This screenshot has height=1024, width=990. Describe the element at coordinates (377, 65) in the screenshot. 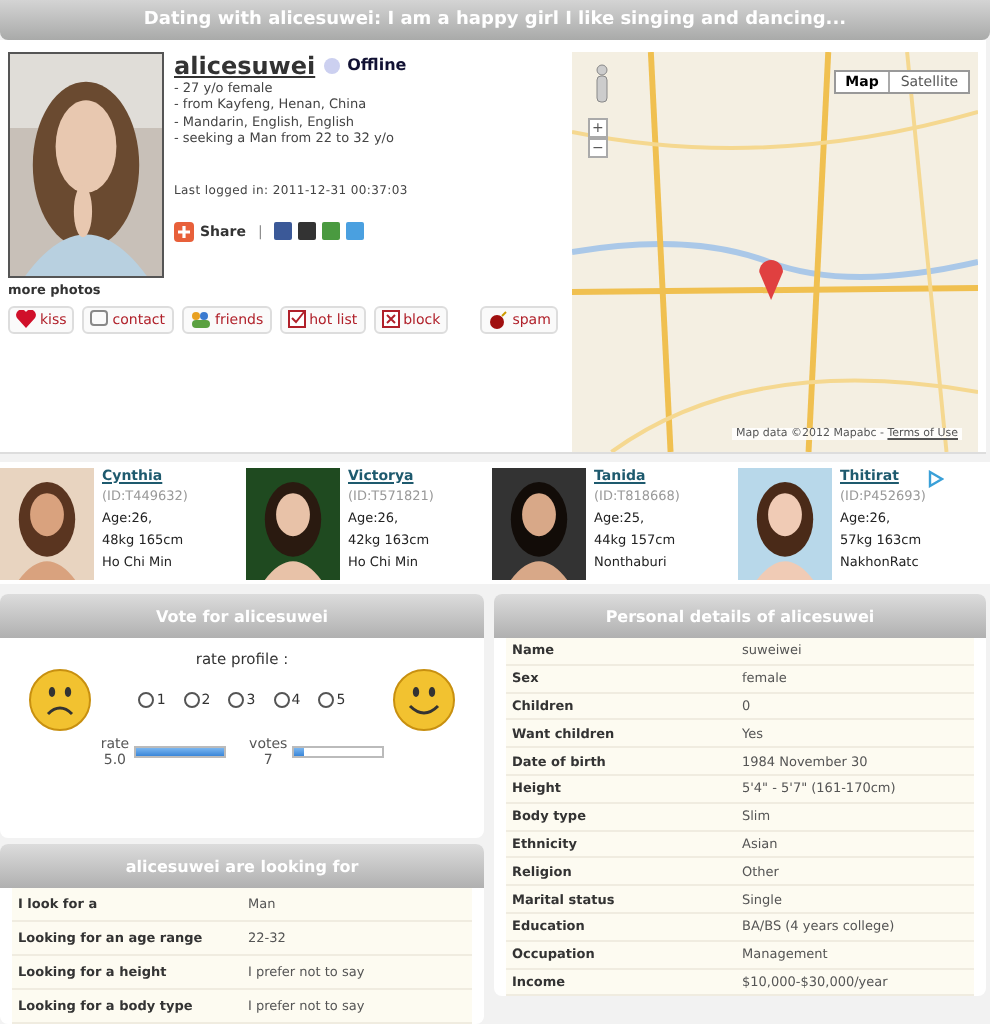

I see `status-label: Offline` at that location.